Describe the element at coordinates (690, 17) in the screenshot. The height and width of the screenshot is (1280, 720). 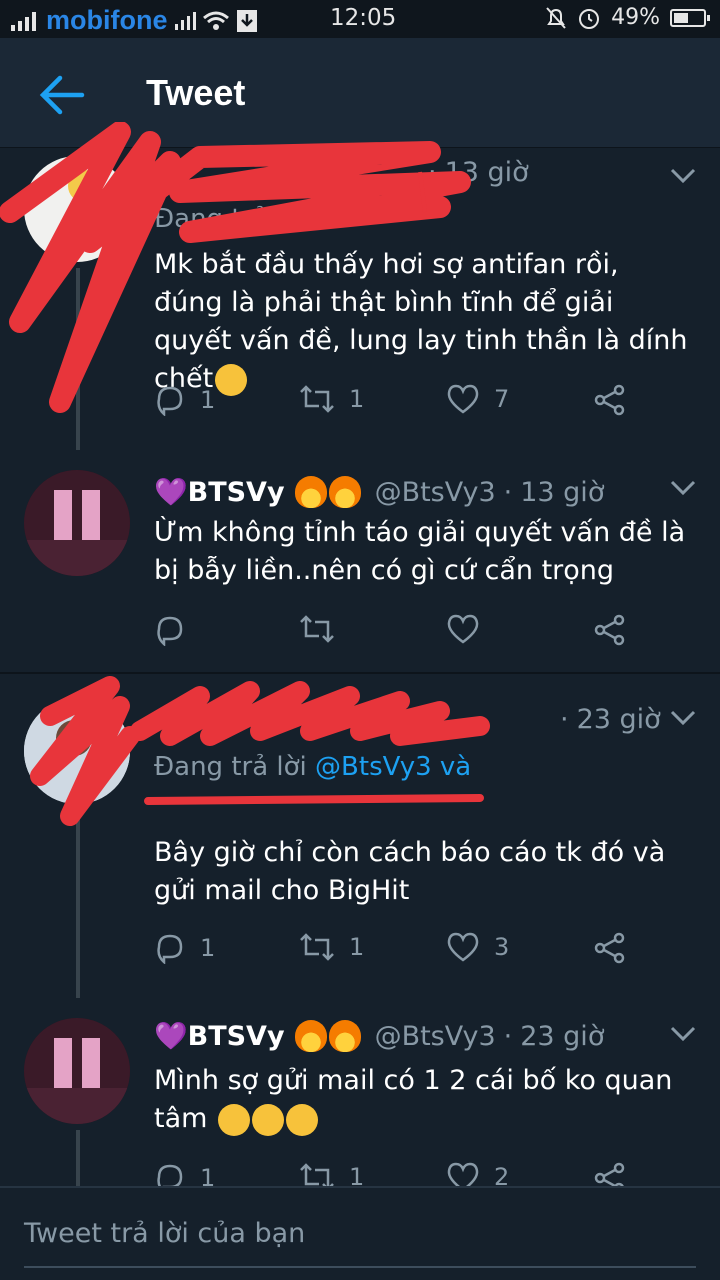
I see `battery-icon` at that location.